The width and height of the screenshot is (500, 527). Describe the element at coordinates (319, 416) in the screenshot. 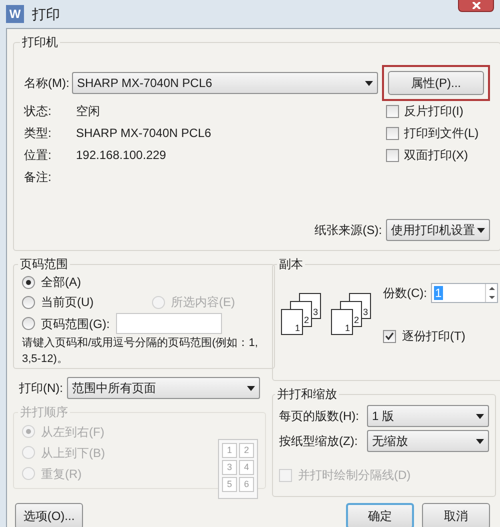

I see `field-label: 每页的版数(H):` at that location.